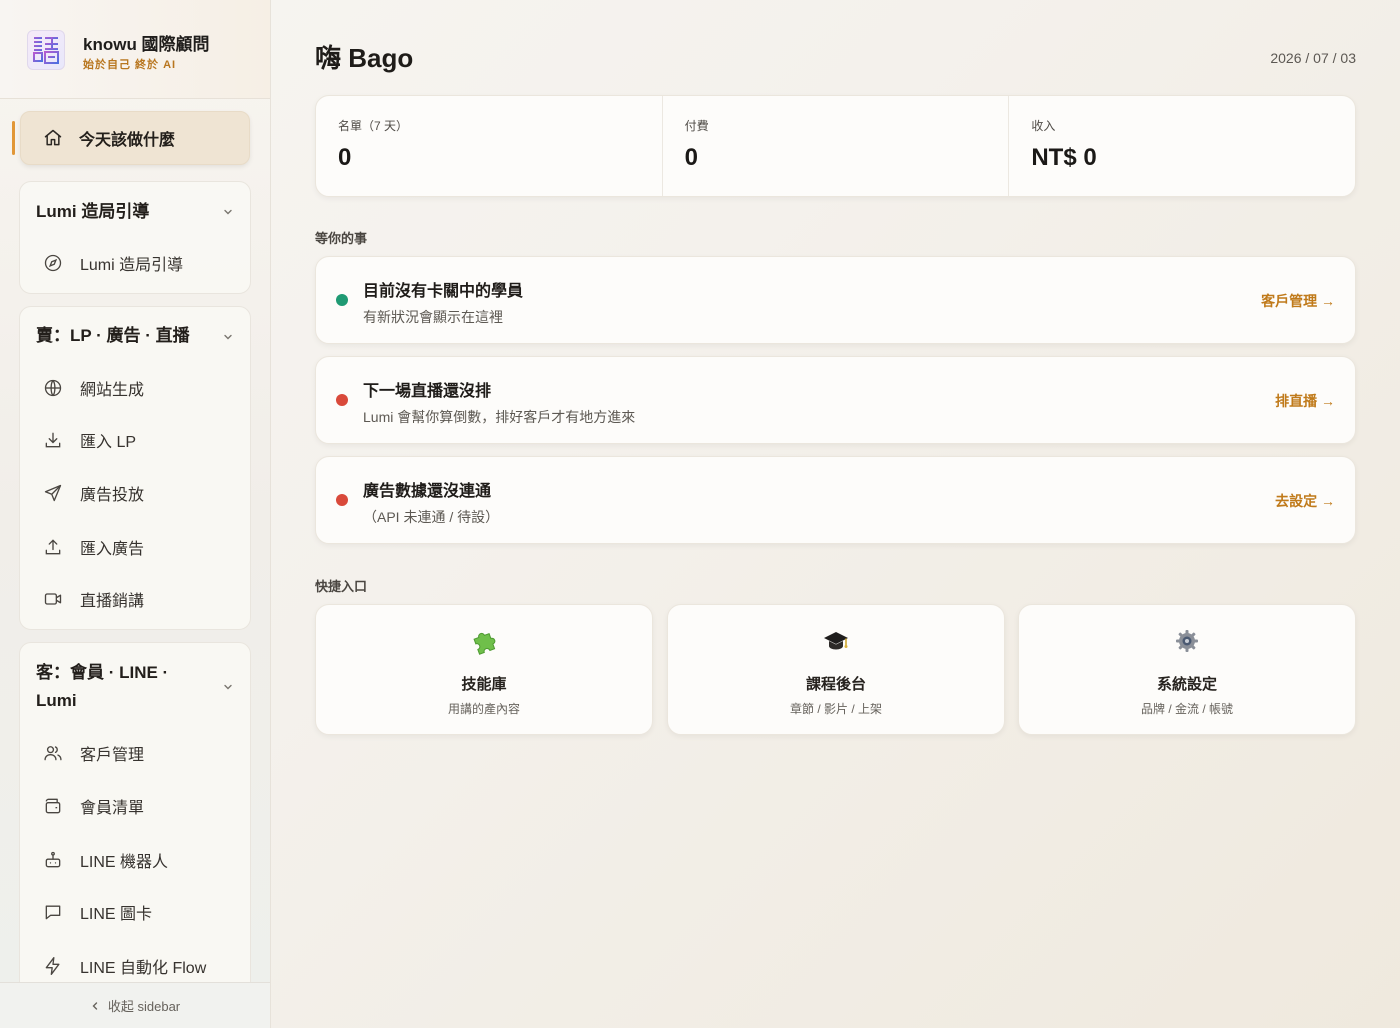 This screenshot has height=1028, width=1400. What do you see at coordinates (1186, 709) in the screenshot?
I see `quick-link-subtitle: 品牌 / 金流 / 帳號` at bounding box center [1186, 709].